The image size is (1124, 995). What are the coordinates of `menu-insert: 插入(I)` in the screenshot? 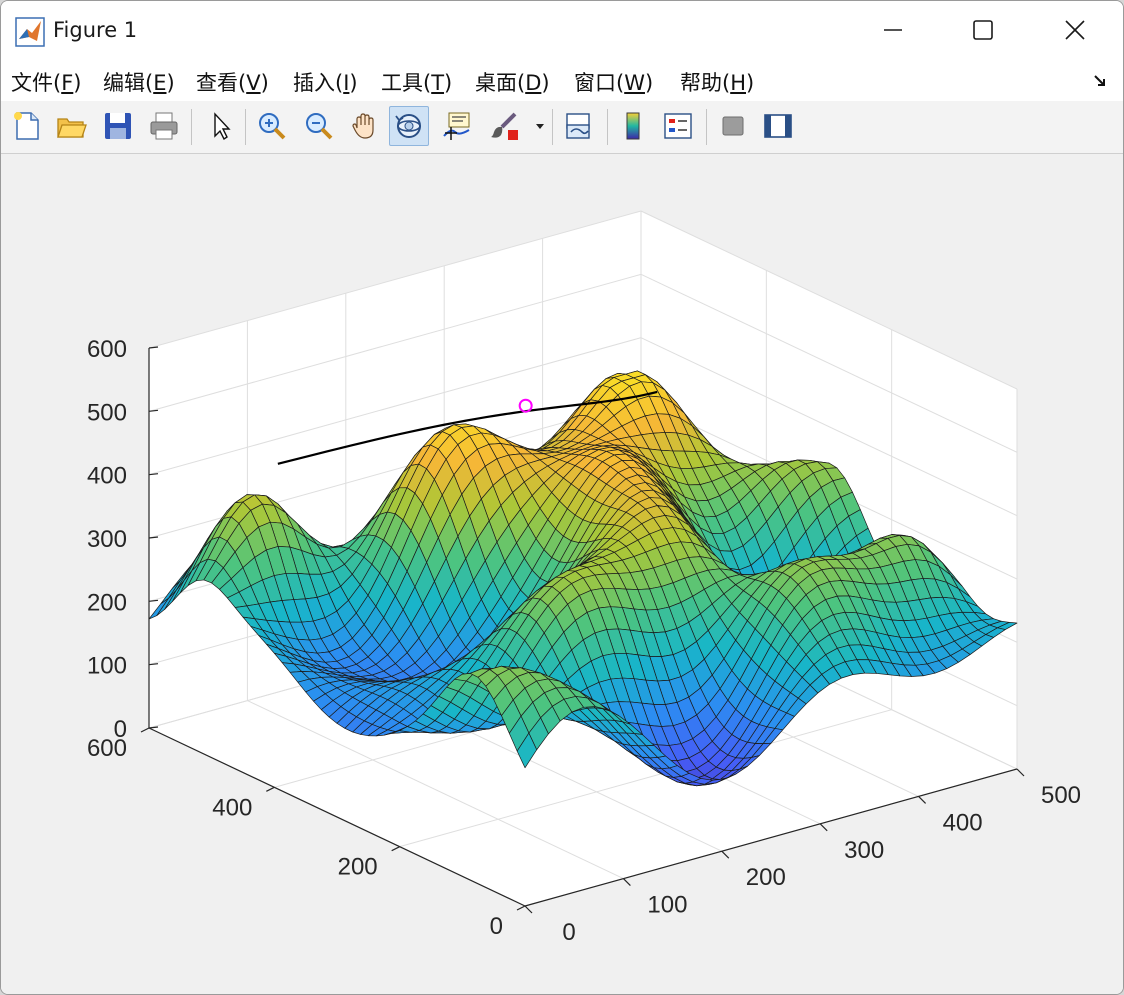 It's located at (325, 82).